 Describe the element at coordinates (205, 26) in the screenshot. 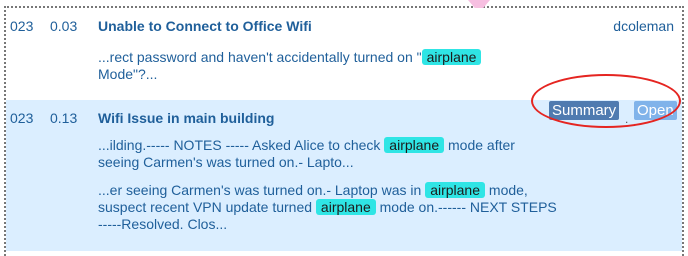

I see `result-title-link: Unable to Connect to Office Wifi` at that location.